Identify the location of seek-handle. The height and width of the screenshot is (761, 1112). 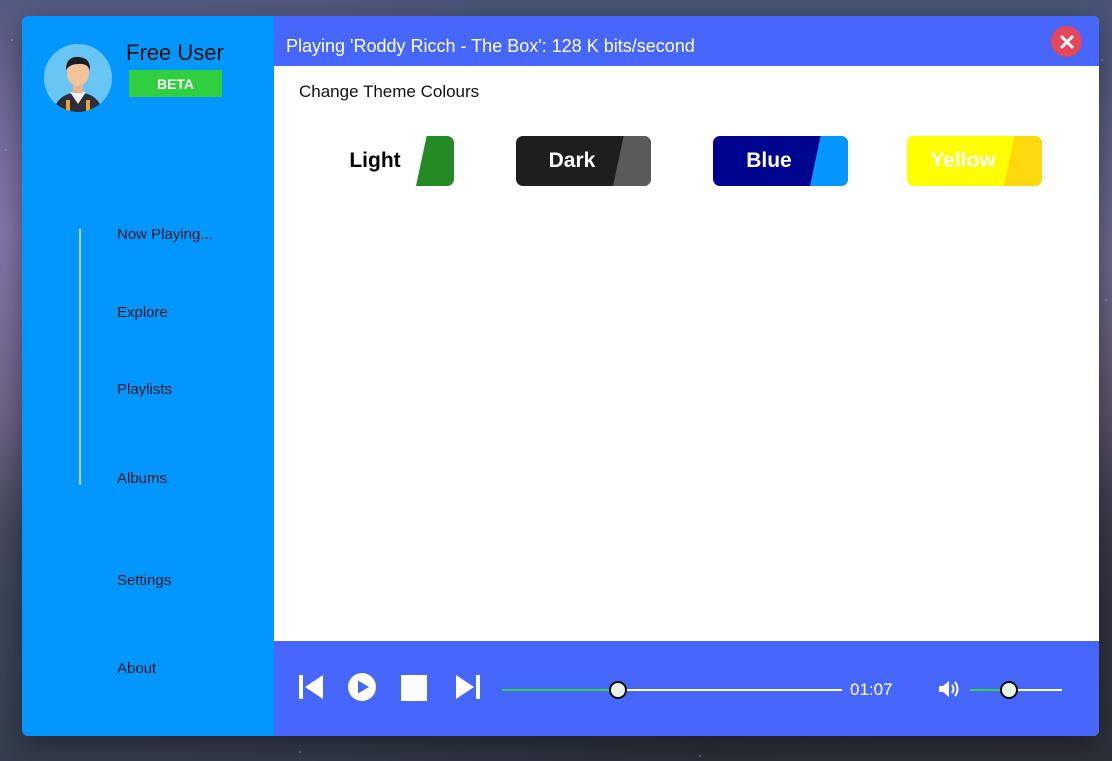
(617, 690).